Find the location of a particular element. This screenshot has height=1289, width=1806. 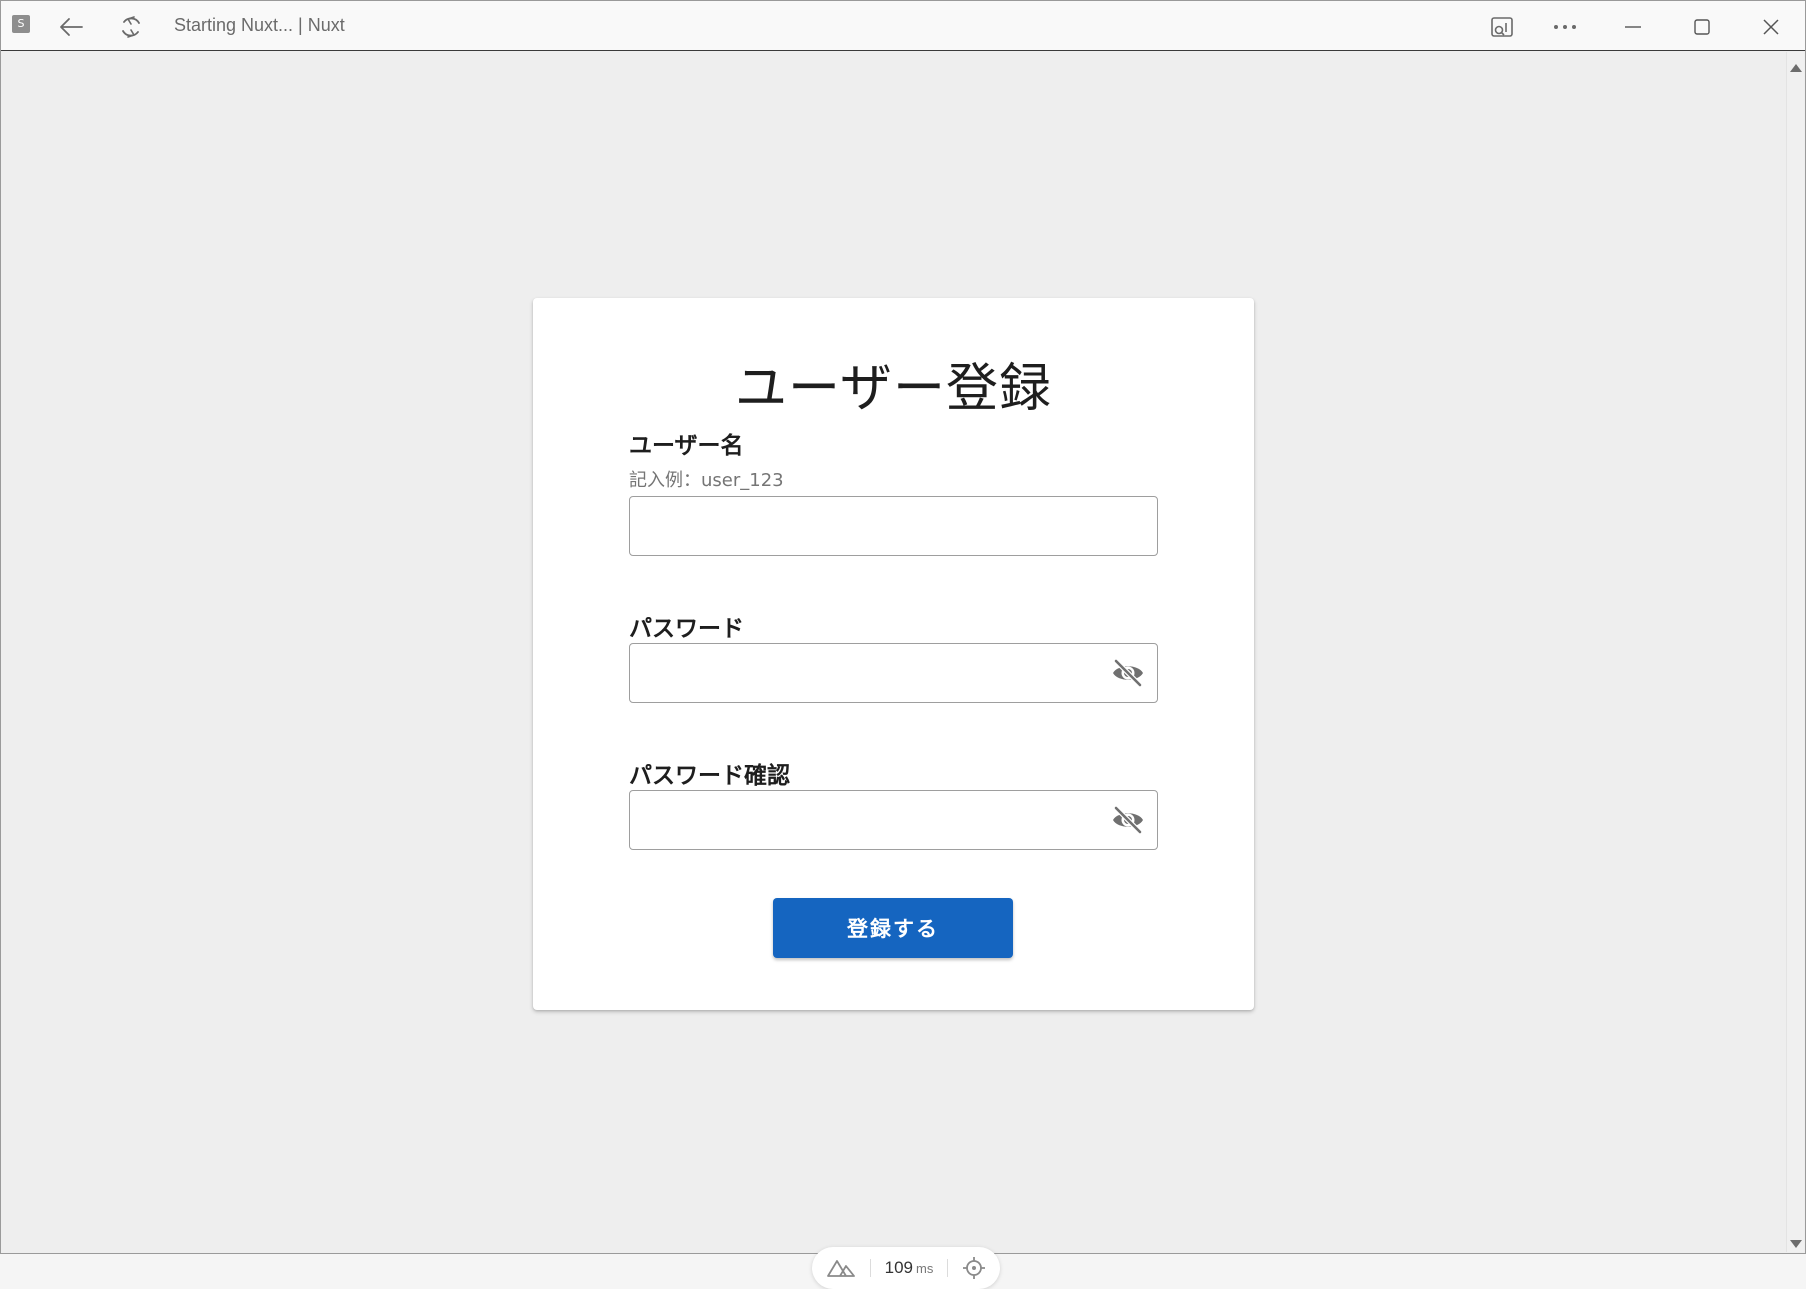

app-icon: S is located at coordinates (21, 24).